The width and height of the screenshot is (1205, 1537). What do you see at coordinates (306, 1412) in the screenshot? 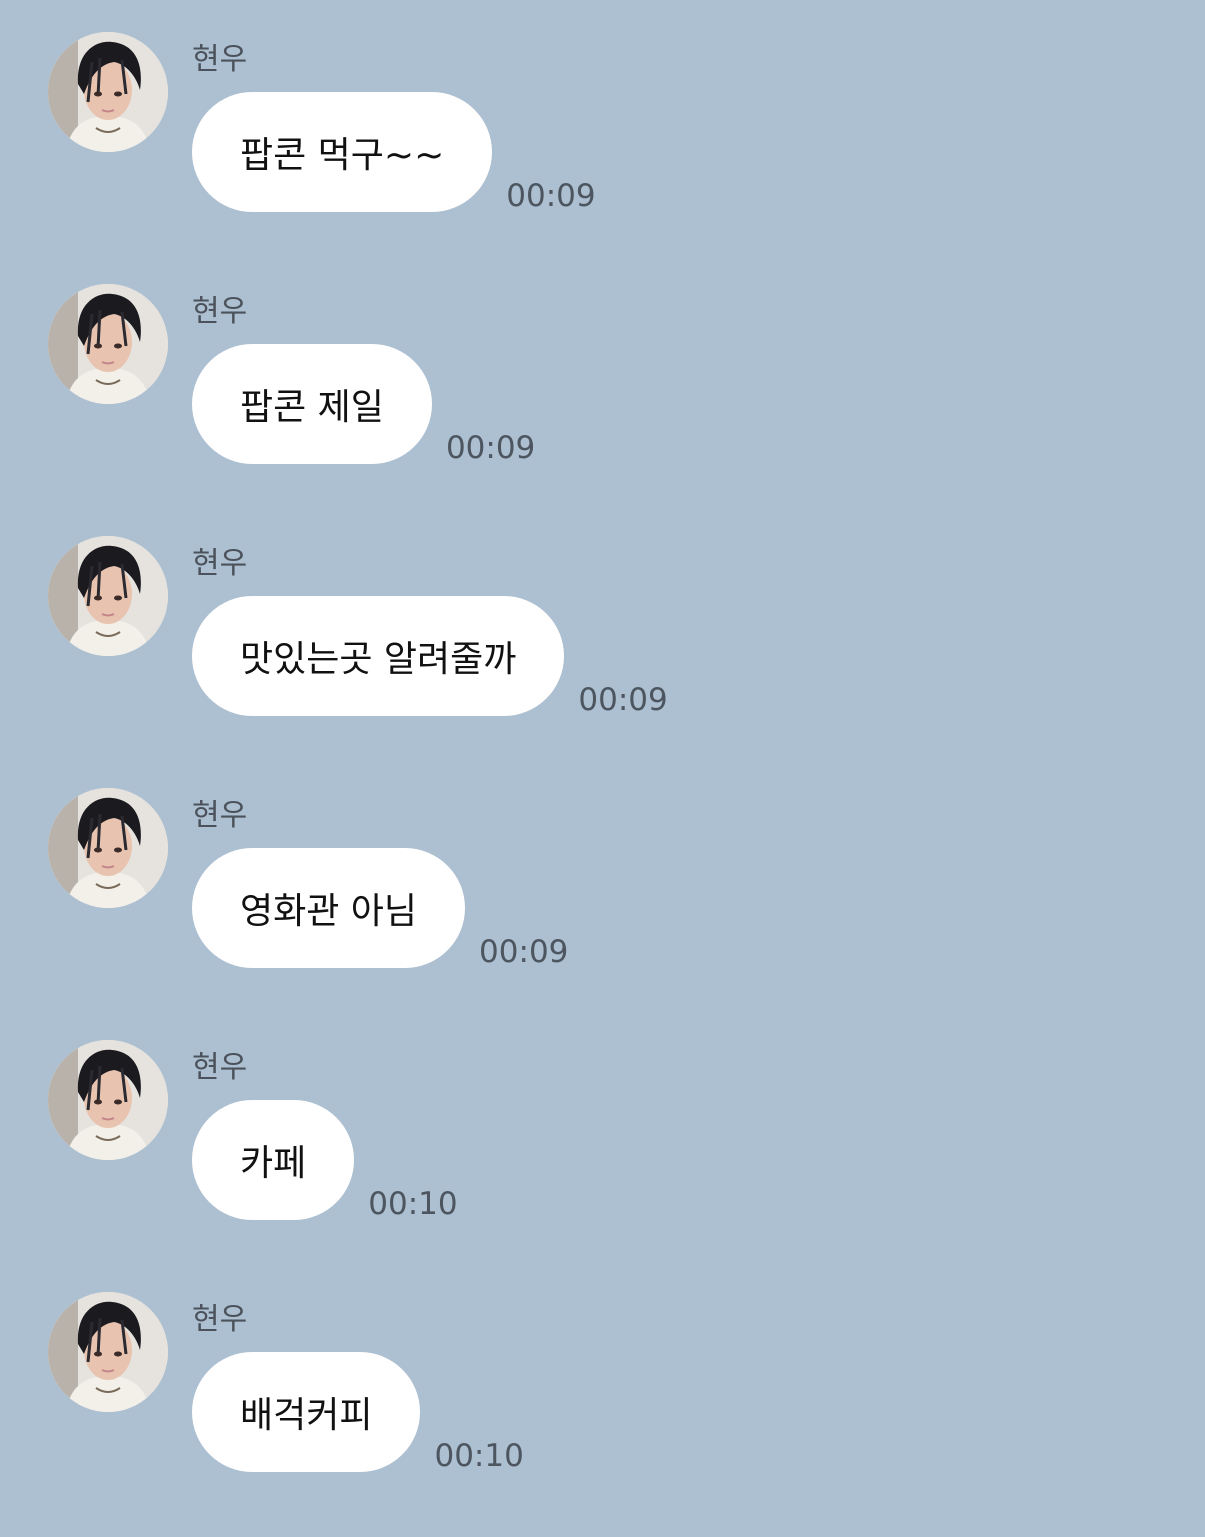
I see `message-bubble: 배걱커피` at bounding box center [306, 1412].